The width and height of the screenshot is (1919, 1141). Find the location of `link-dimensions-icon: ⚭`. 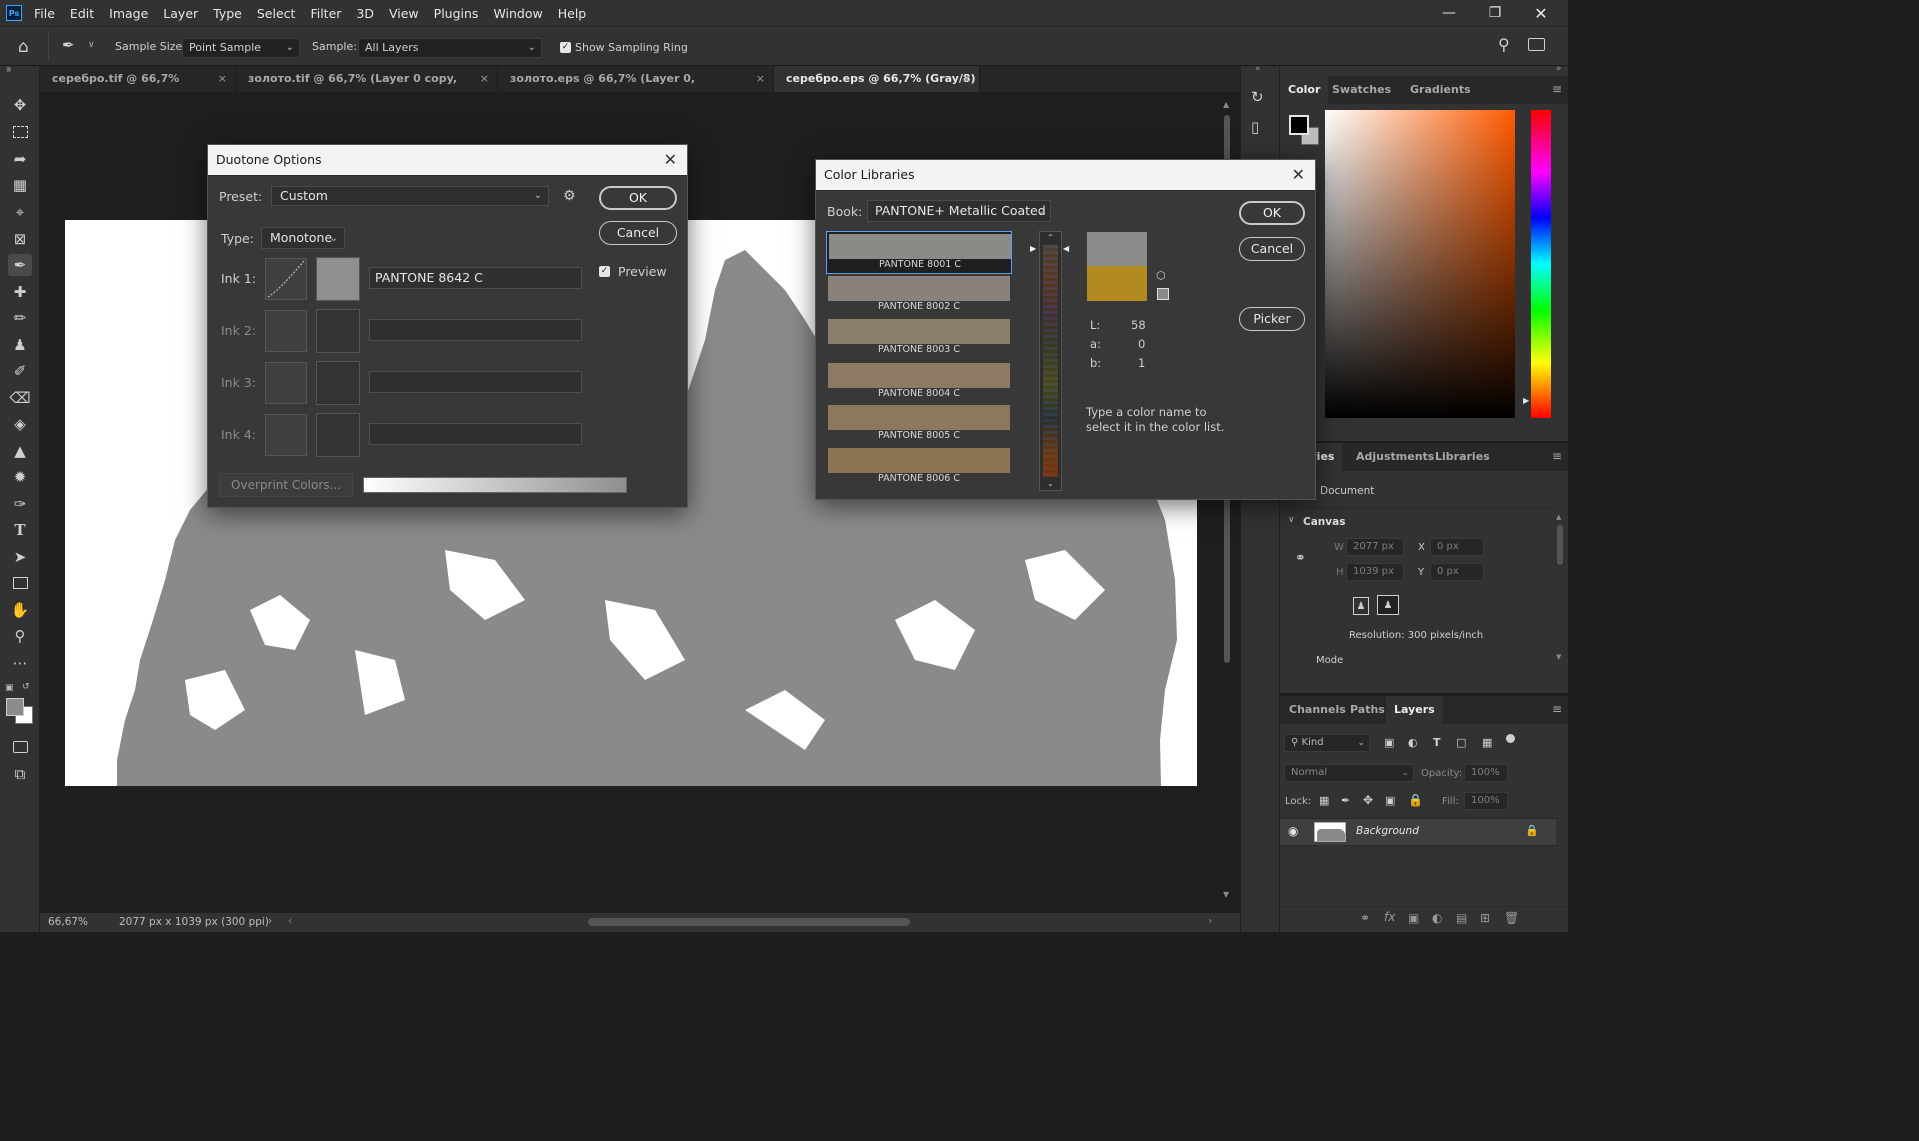

link-dimensions-icon: ⚭ is located at coordinates (1300, 558).